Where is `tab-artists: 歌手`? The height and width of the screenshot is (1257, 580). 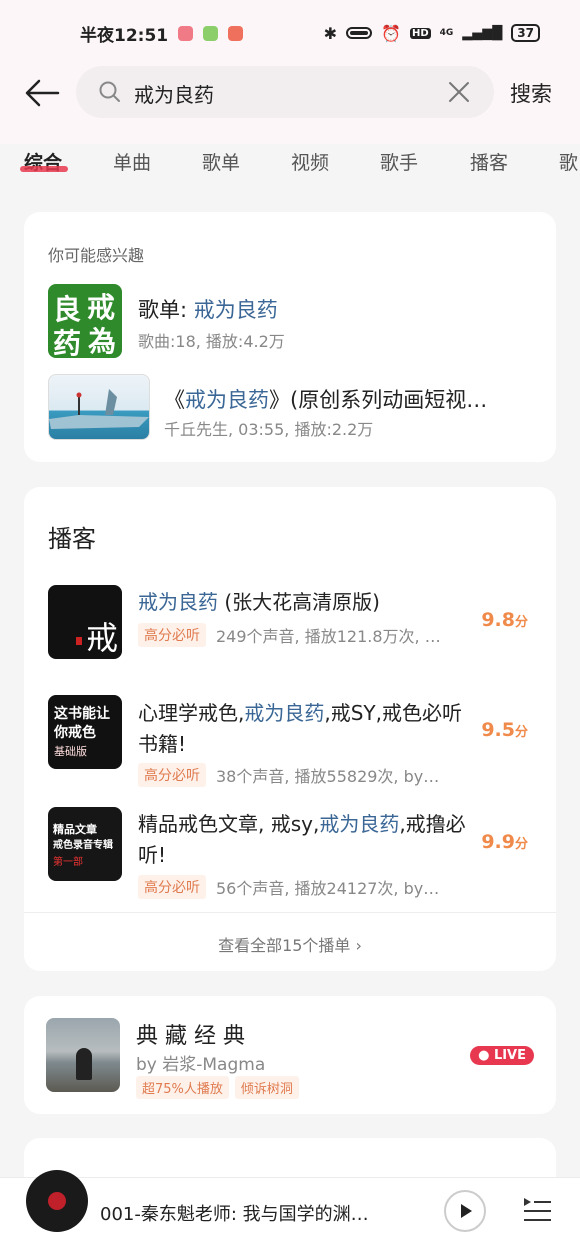 tab-artists: 歌手 is located at coordinates (399, 161).